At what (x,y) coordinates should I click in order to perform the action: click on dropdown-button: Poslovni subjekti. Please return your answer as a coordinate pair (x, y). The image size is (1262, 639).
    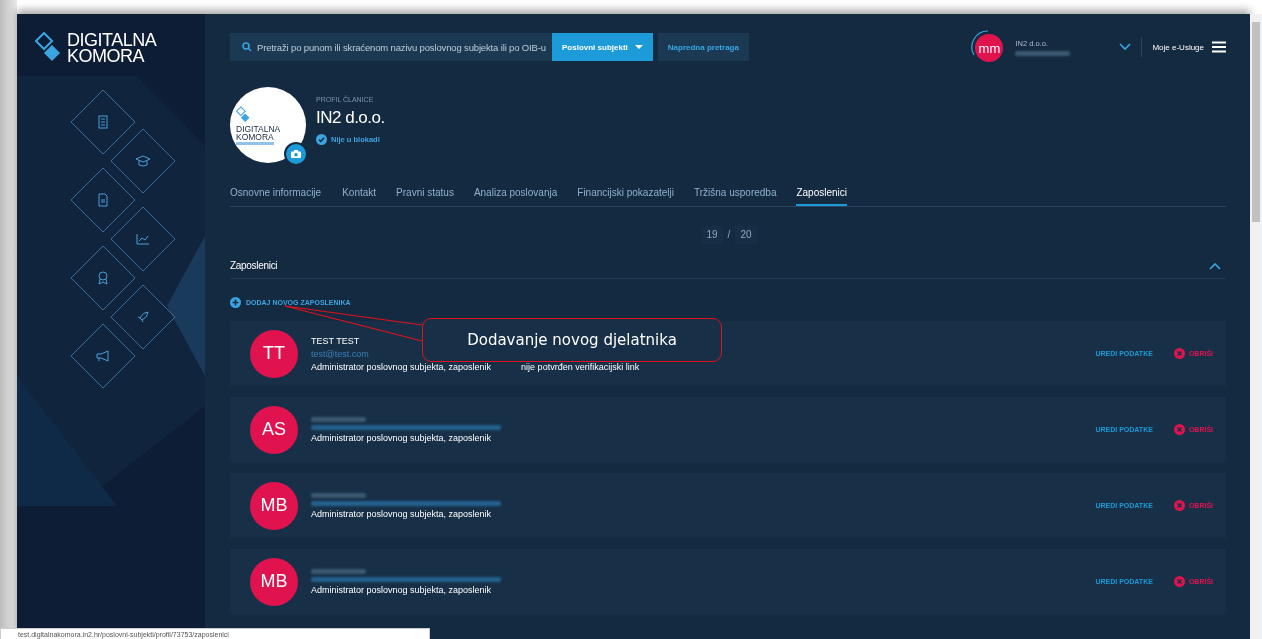
    Looking at the image, I should click on (602, 47).